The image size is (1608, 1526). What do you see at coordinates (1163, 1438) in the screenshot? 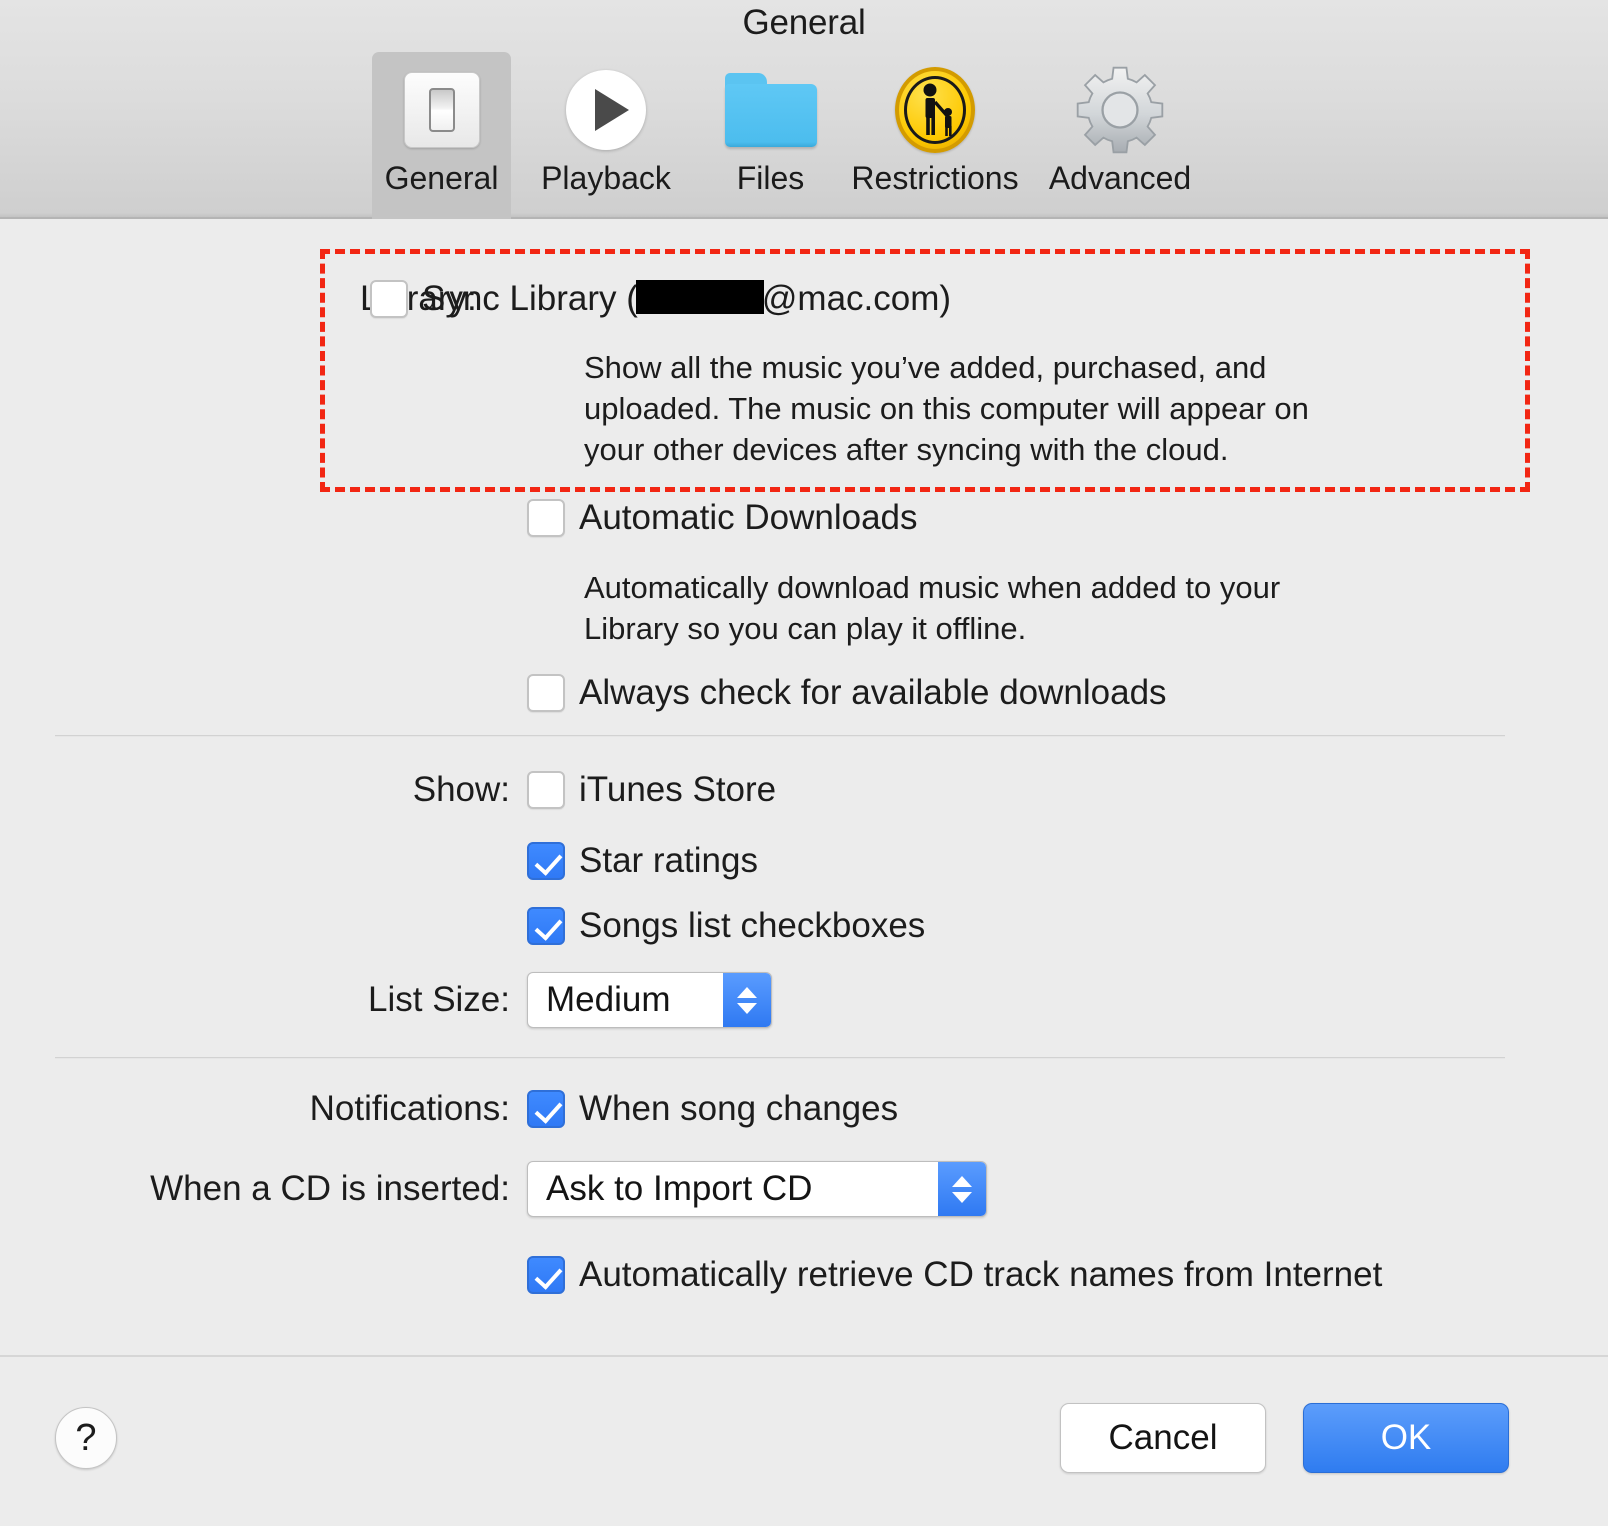
I see `cancel-button: Cancel` at bounding box center [1163, 1438].